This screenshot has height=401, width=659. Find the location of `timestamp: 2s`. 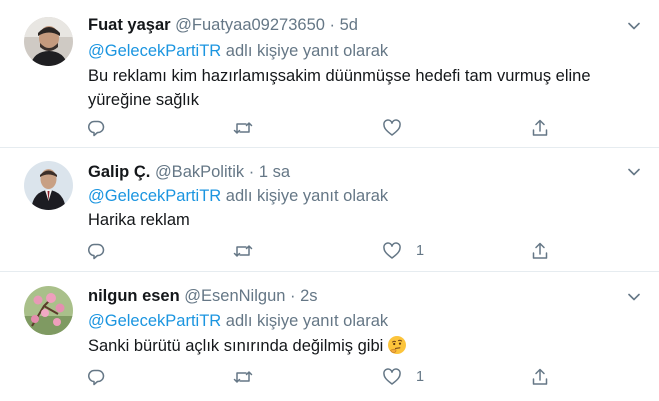

timestamp: 2s is located at coordinates (308, 296).